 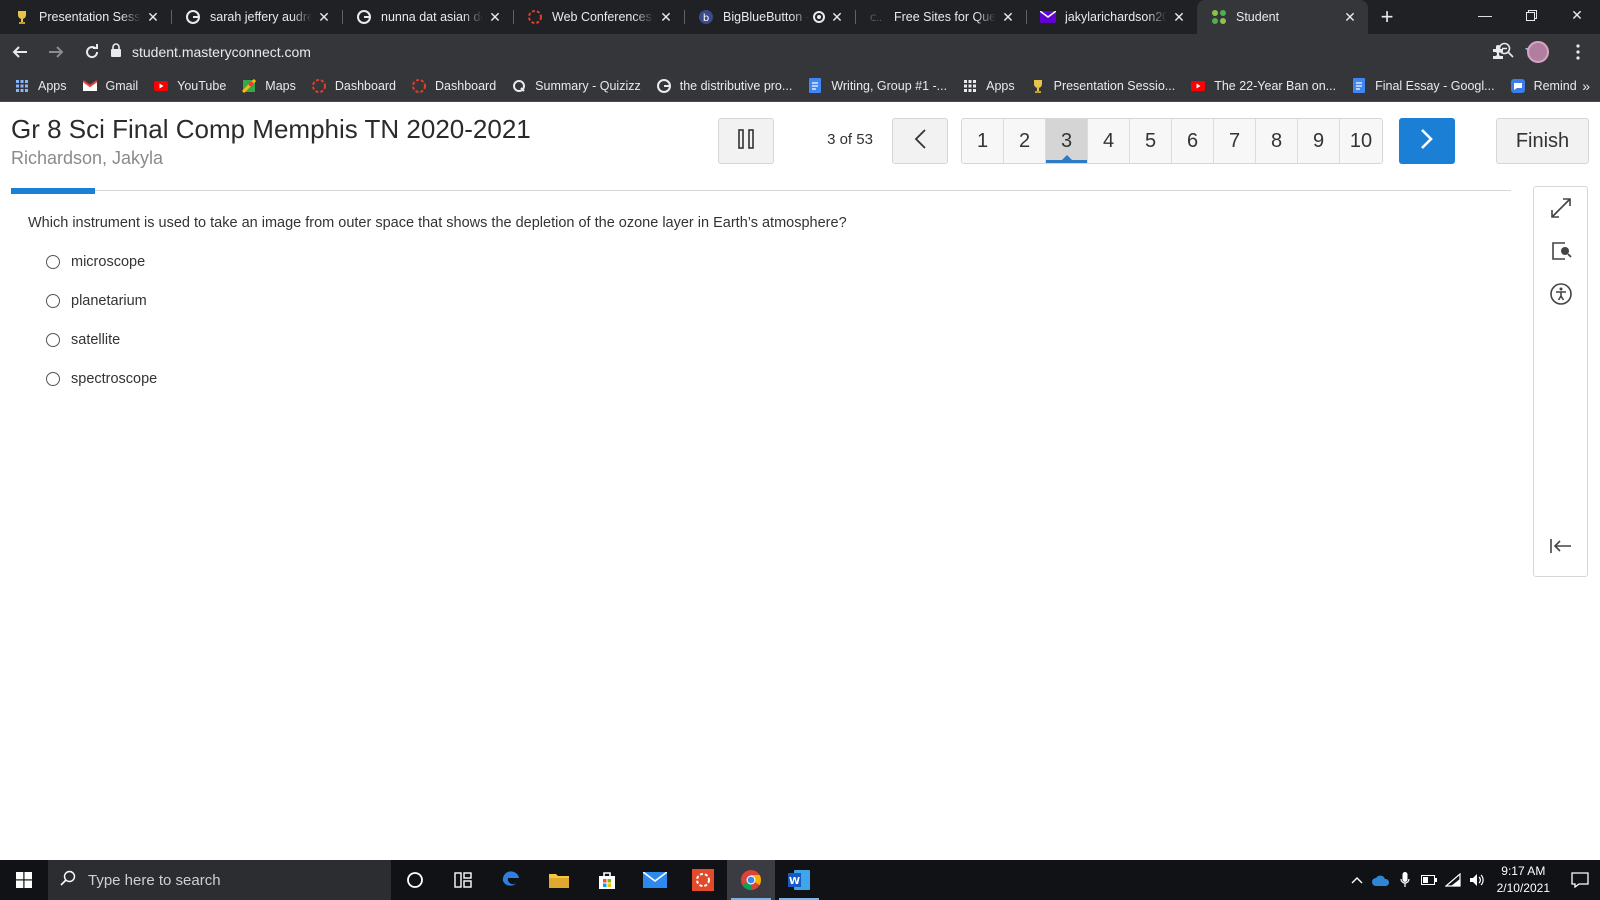 I want to click on page-button: 2, so click(x=1025, y=141).